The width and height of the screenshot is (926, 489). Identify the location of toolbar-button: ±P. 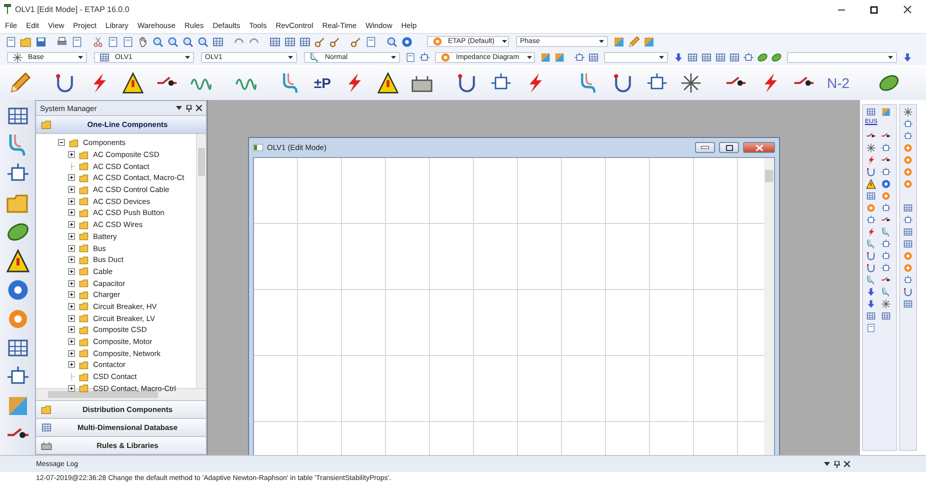
(322, 82).